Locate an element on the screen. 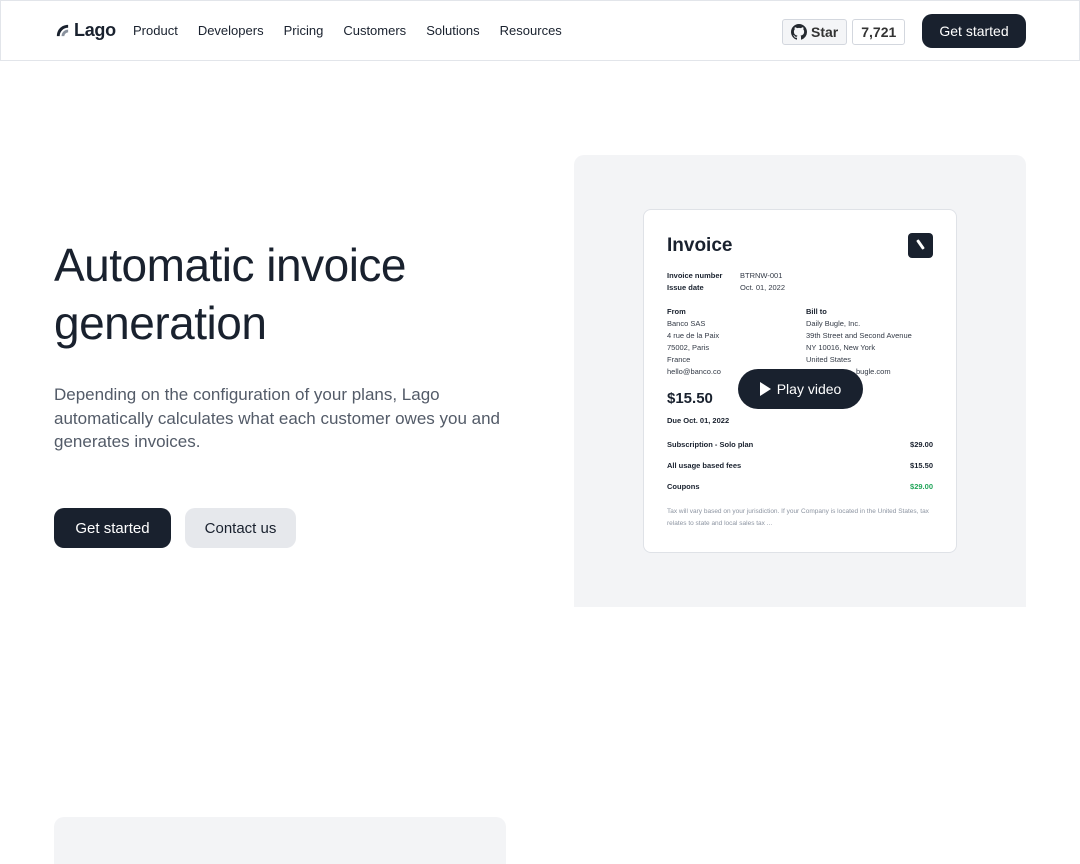 The width and height of the screenshot is (1080, 864). nav-link-customers: Customers is located at coordinates (374, 30).